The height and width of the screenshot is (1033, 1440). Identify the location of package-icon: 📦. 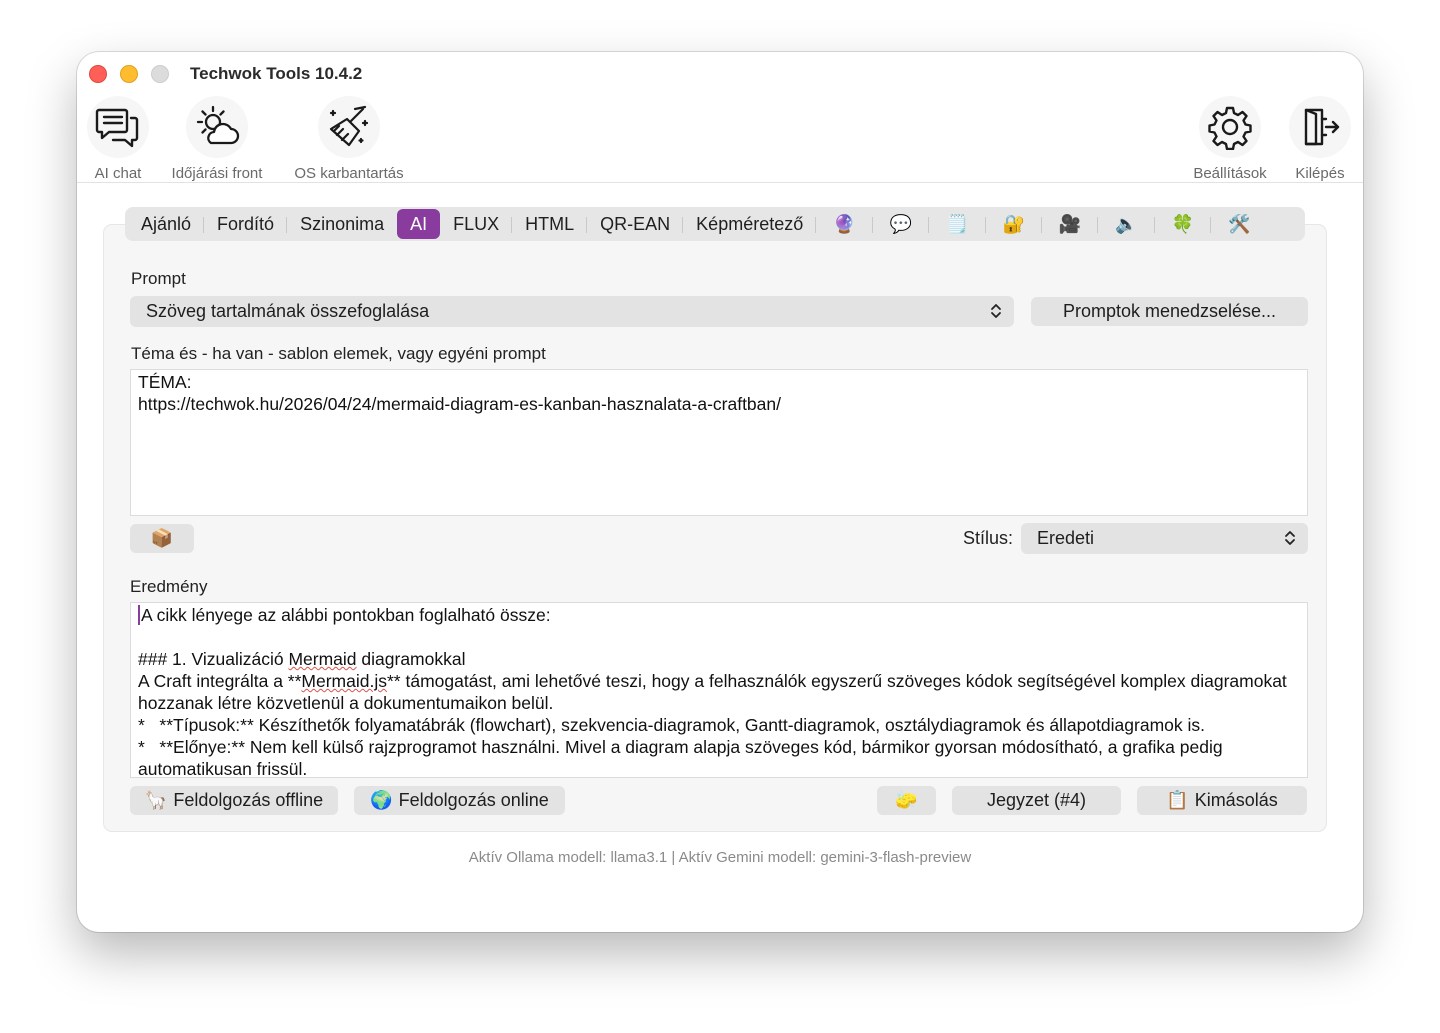
(162, 538).